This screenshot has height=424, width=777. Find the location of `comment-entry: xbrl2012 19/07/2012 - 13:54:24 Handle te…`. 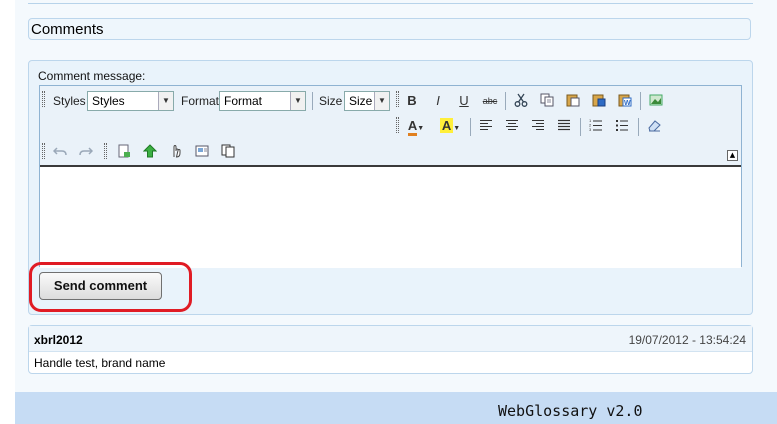

comment-entry: xbrl2012 19/07/2012 - 13:54:24 Handle te… is located at coordinates (390, 349).